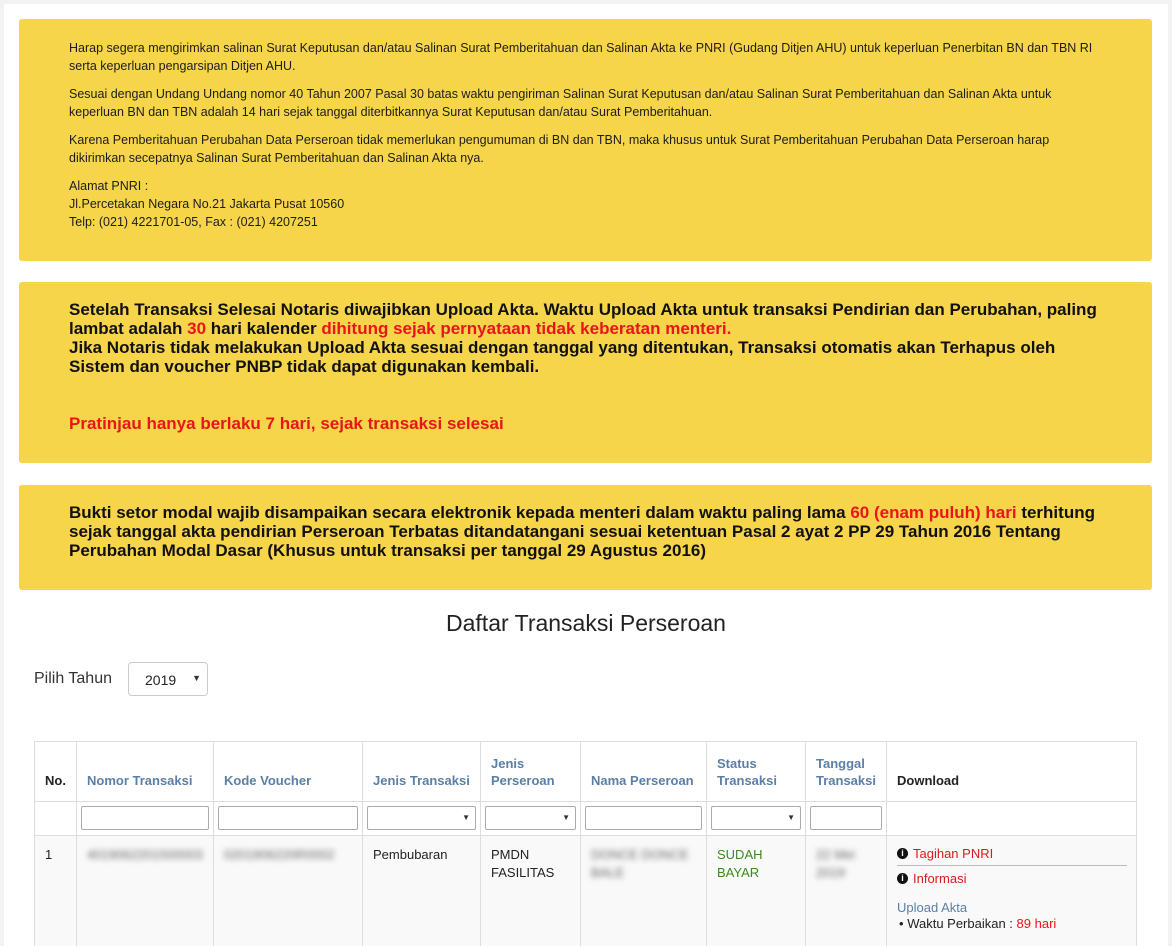  What do you see at coordinates (835, 864) in the screenshot?
I see `cell-tanggal: 22 Mei 2019` at bounding box center [835, 864].